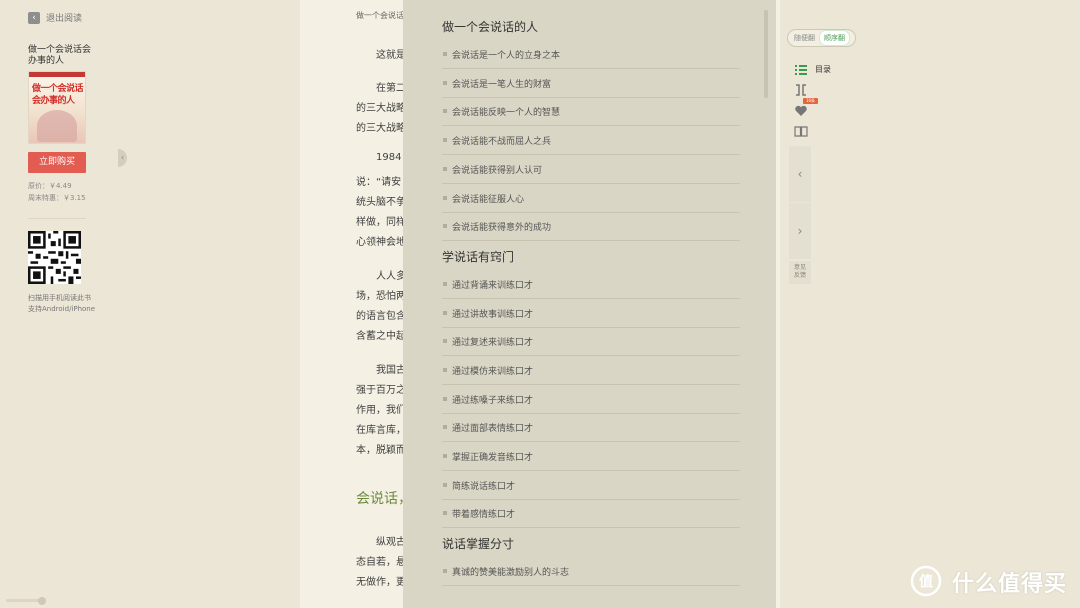 Image resolution: width=1080 pixels, height=608 pixels. Describe the element at coordinates (591, 199) in the screenshot. I see `toc-item: 会说话能征服人心` at that location.